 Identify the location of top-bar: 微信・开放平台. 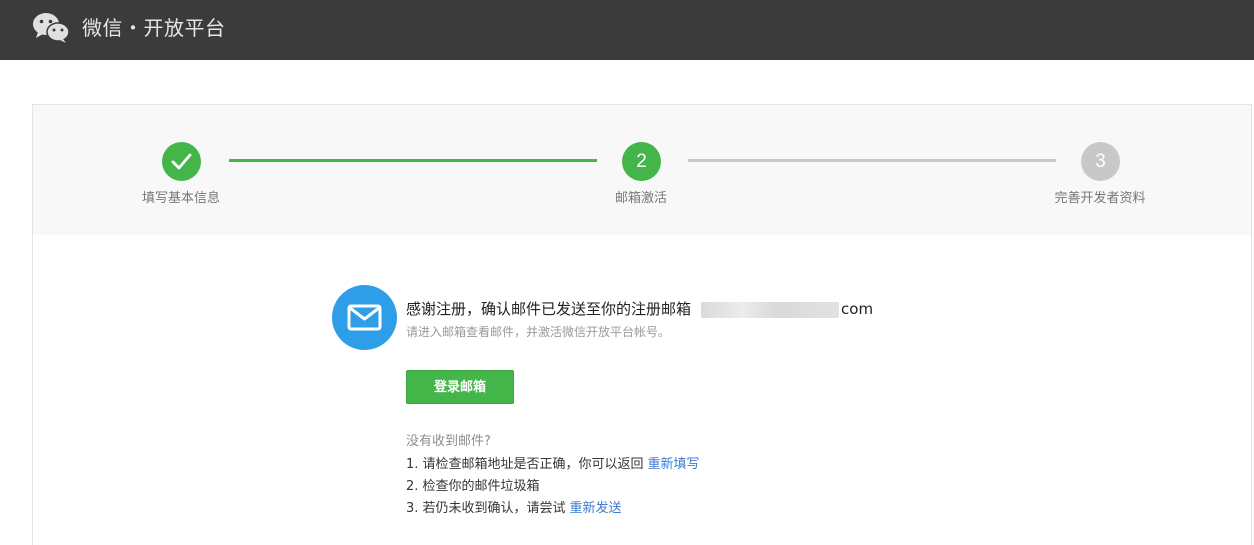
(627, 30).